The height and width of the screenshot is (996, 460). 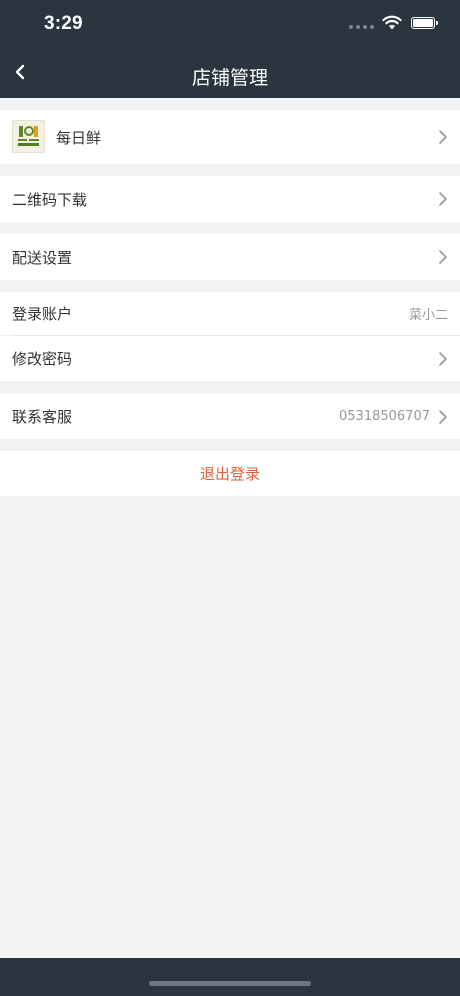 I want to click on home-indicator, so click(x=230, y=983).